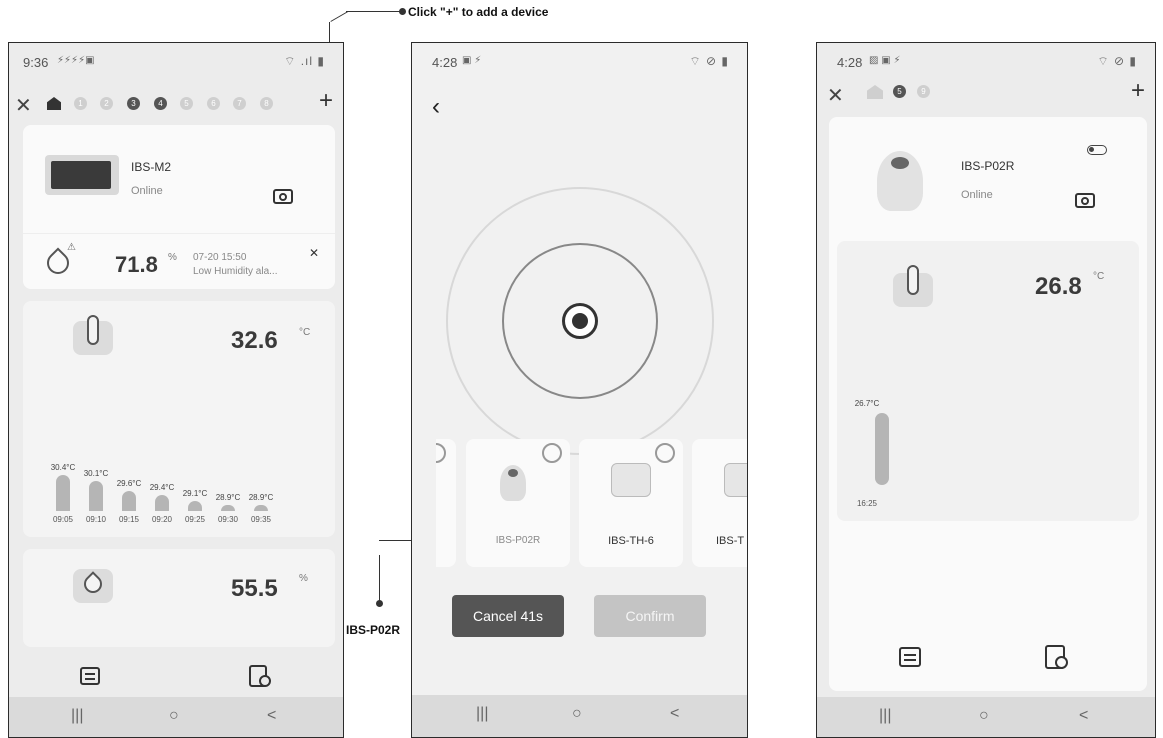  I want to click on device-tab-3: 3, so click(133, 103).